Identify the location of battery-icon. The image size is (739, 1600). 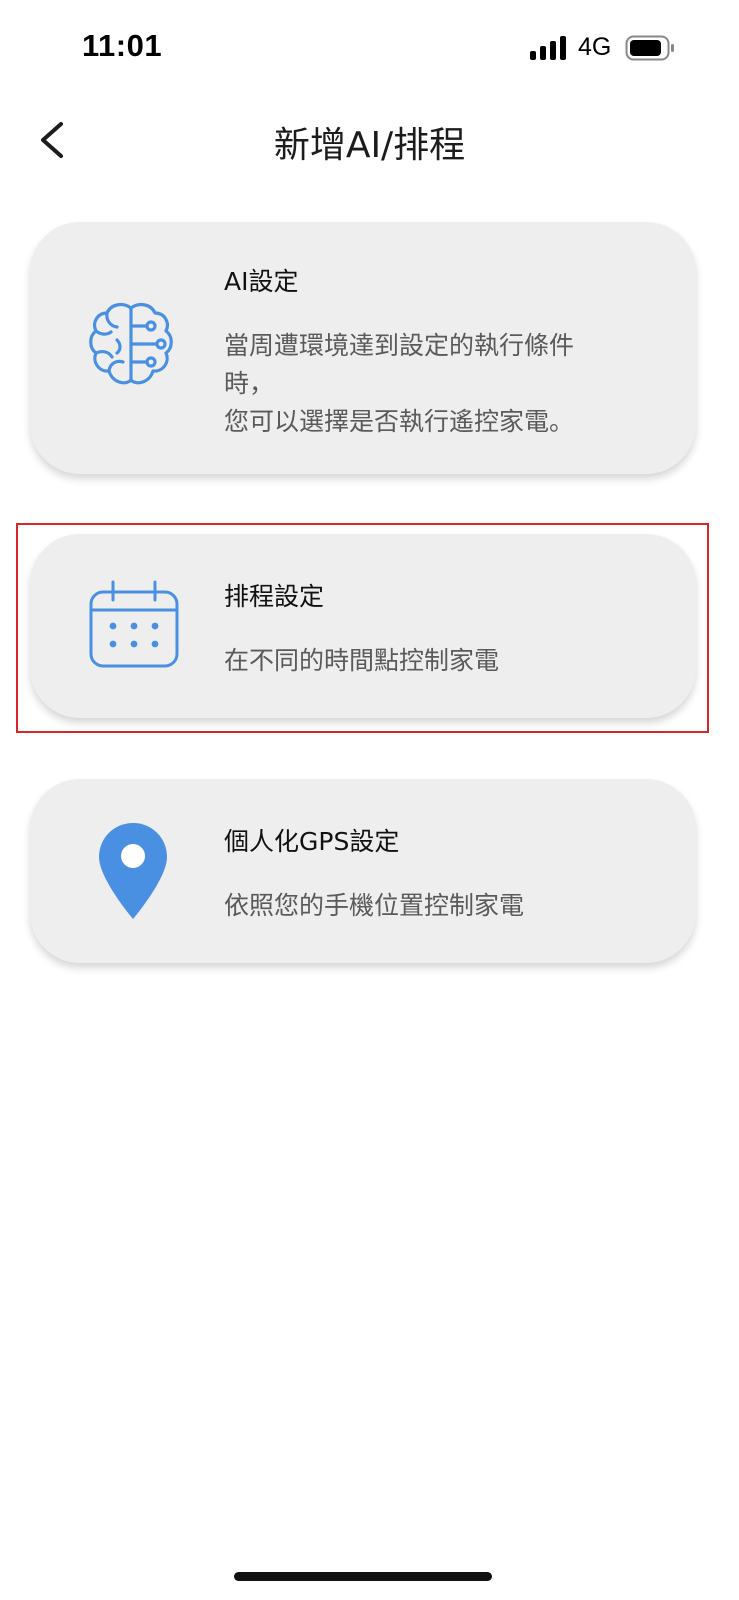
(649, 48).